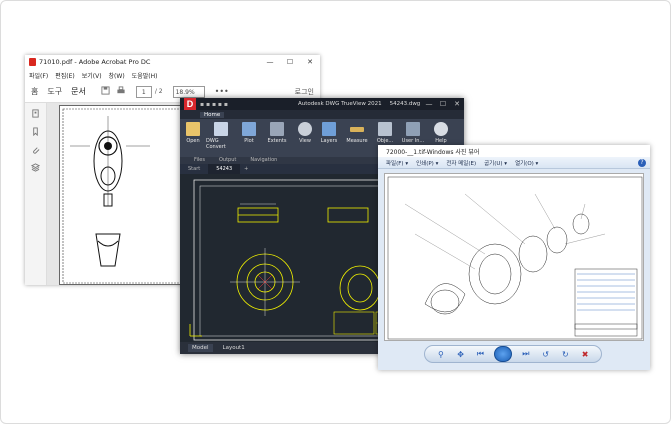 This screenshot has width=671, height=424. Describe the element at coordinates (339, 104) in the screenshot. I see `dwg-app-name: Autodesk DWG TrueView 2021` at that location.